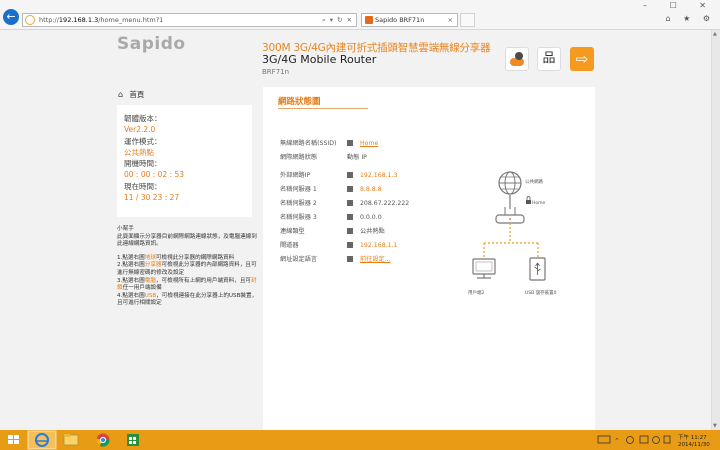 The height and width of the screenshot is (450, 720). What do you see at coordinates (467, 20) in the screenshot?
I see `new-tab-button` at bounding box center [467, 20].